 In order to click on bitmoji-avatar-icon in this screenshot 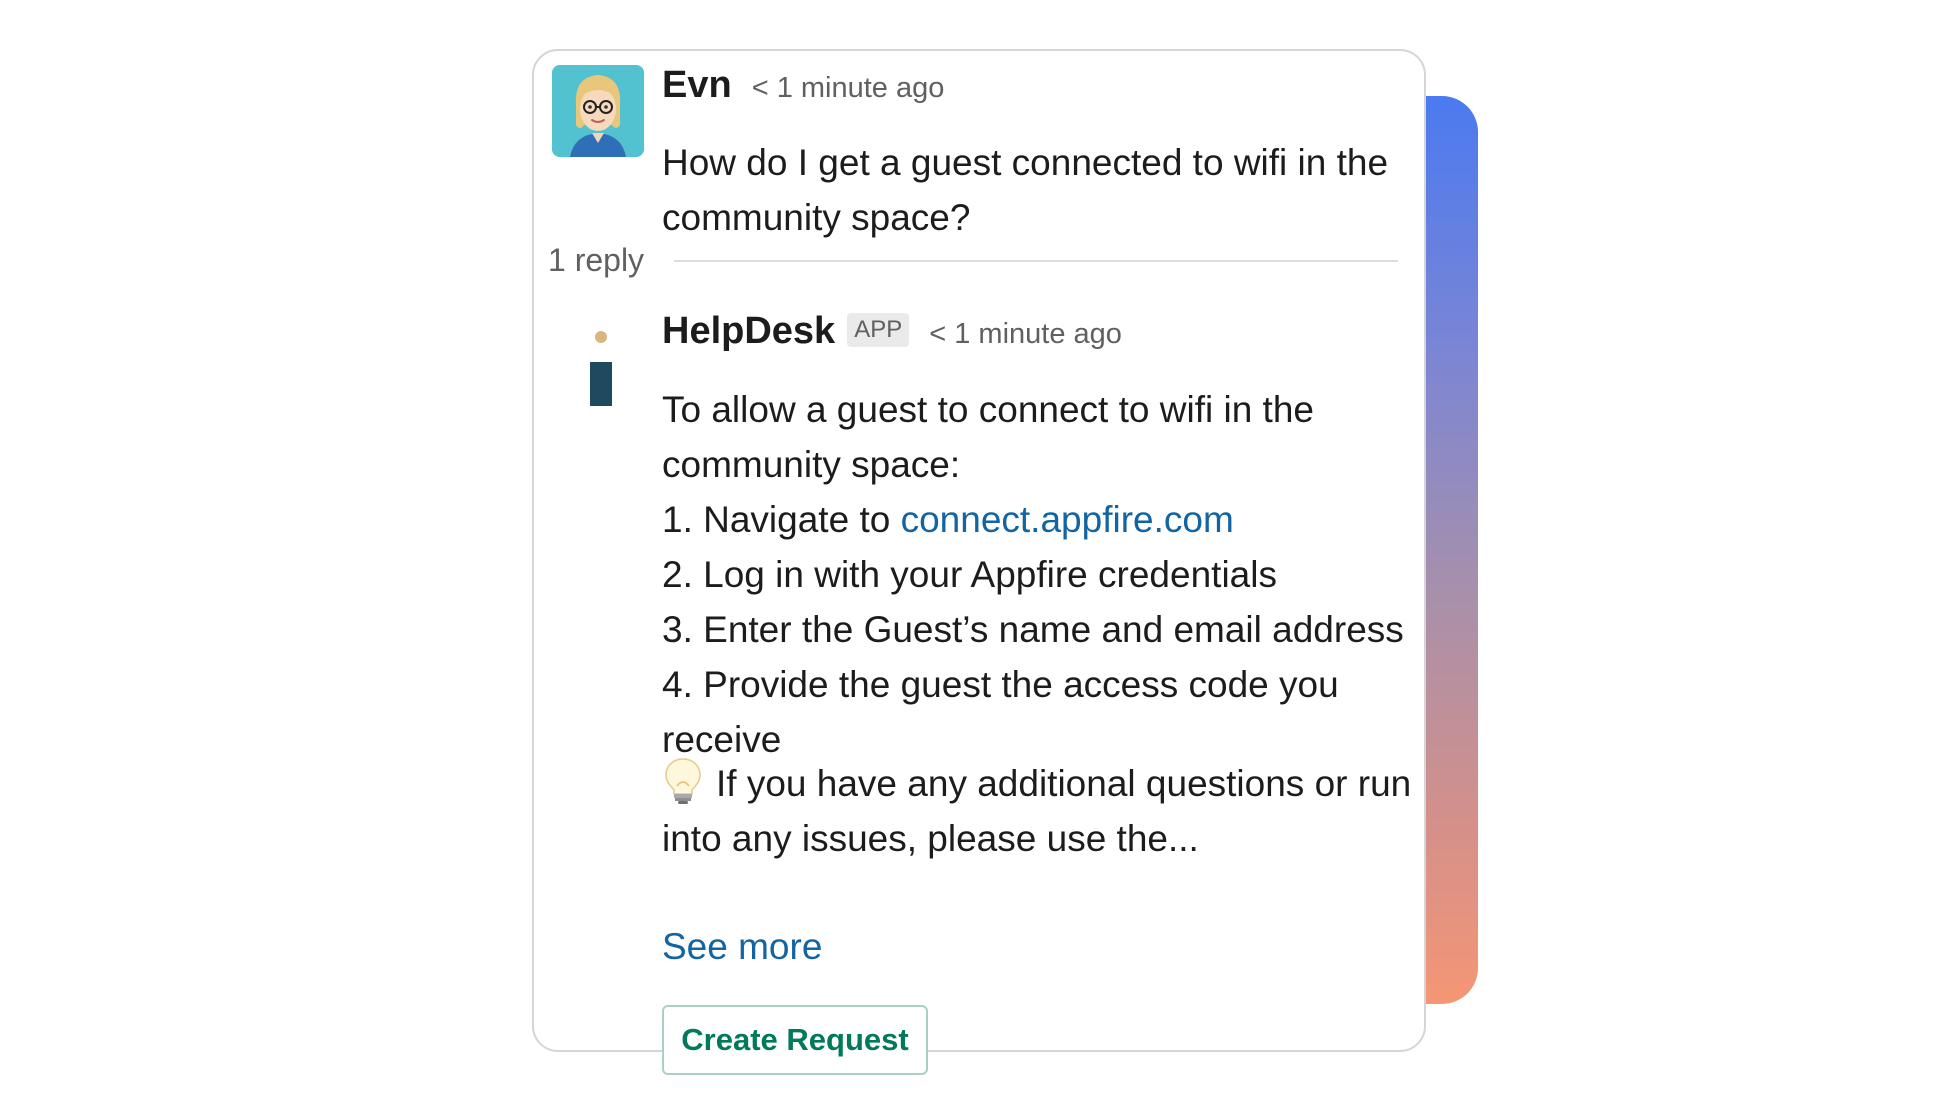, I will do `click(598, 111)`.